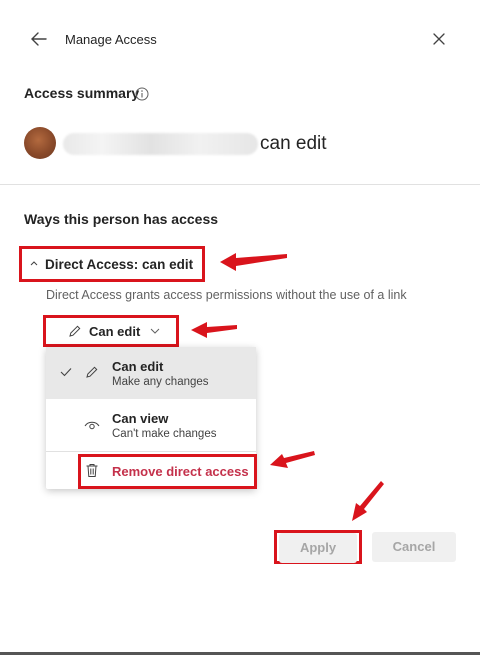 Image resolution: width=480 pixels, height=655 pixels. What do you see at coordinates (292, 459) in the screenshot?
I see `arrow-remove` at bounding box center [292, 459].